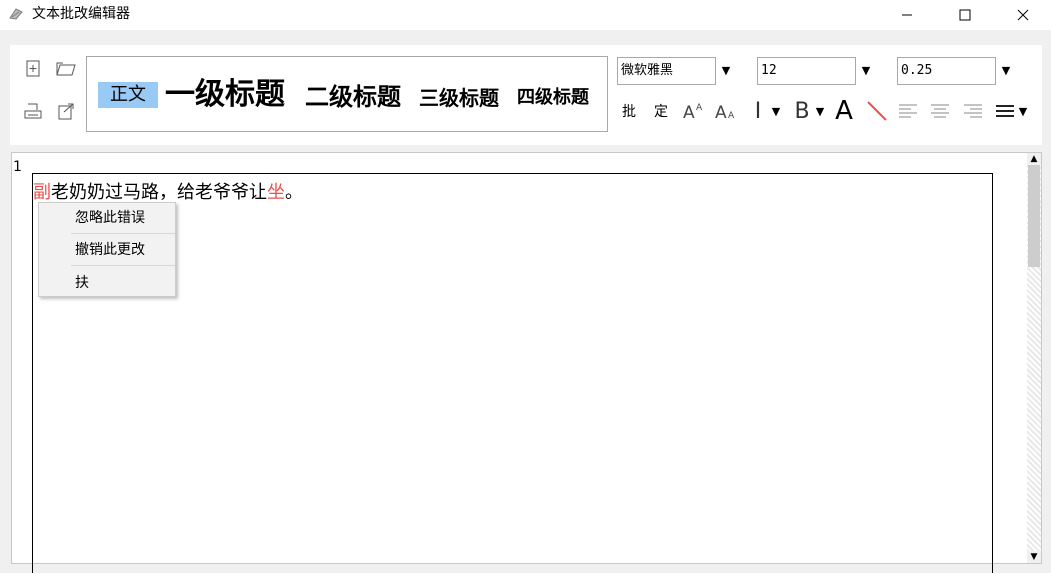 This screenshot has width=1051, height=573. Describe the element at coordinates (353, 97) in the screenshot. I see `style-heading-2: 二级标题` at that location.